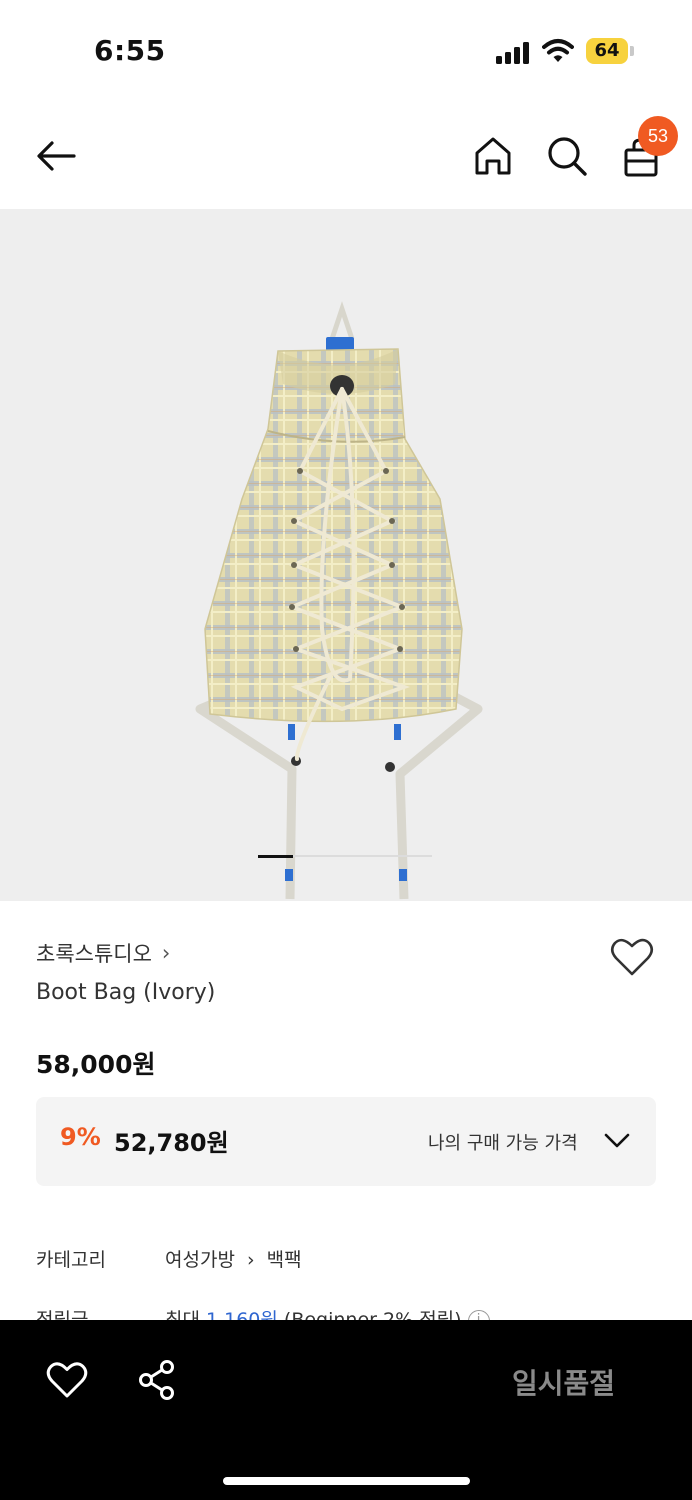 Image resolution: width=692 pixels, height=1500 pixels. What do you see at coordinates (346, 1141) in the screenshot?
I see `my-price-box: 9% 52,780원 나의 구매 가능 가격` at bounding box center [346, 1141].